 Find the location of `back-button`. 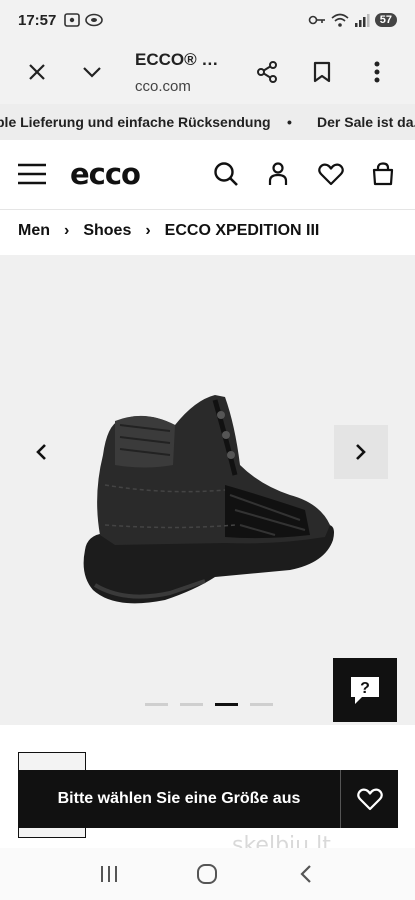

back-button is located at coordinates (306, 874).